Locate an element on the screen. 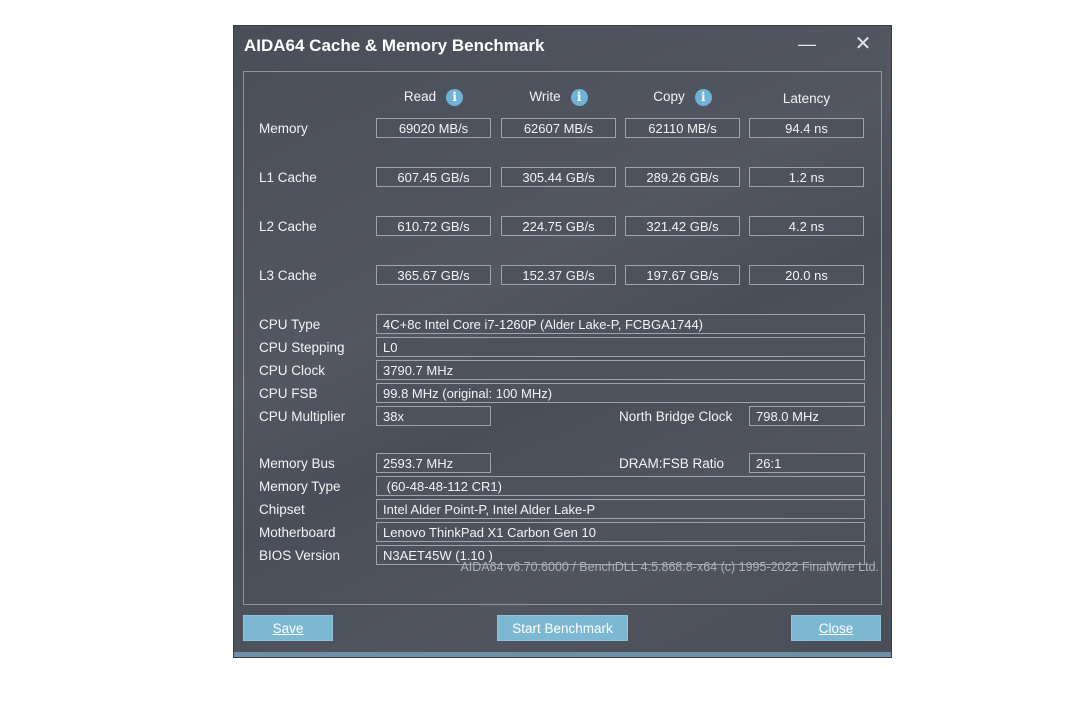 The image size is (1080, 710). cpu-clock-label: CPU Clock is located at coordinates (292, 370).